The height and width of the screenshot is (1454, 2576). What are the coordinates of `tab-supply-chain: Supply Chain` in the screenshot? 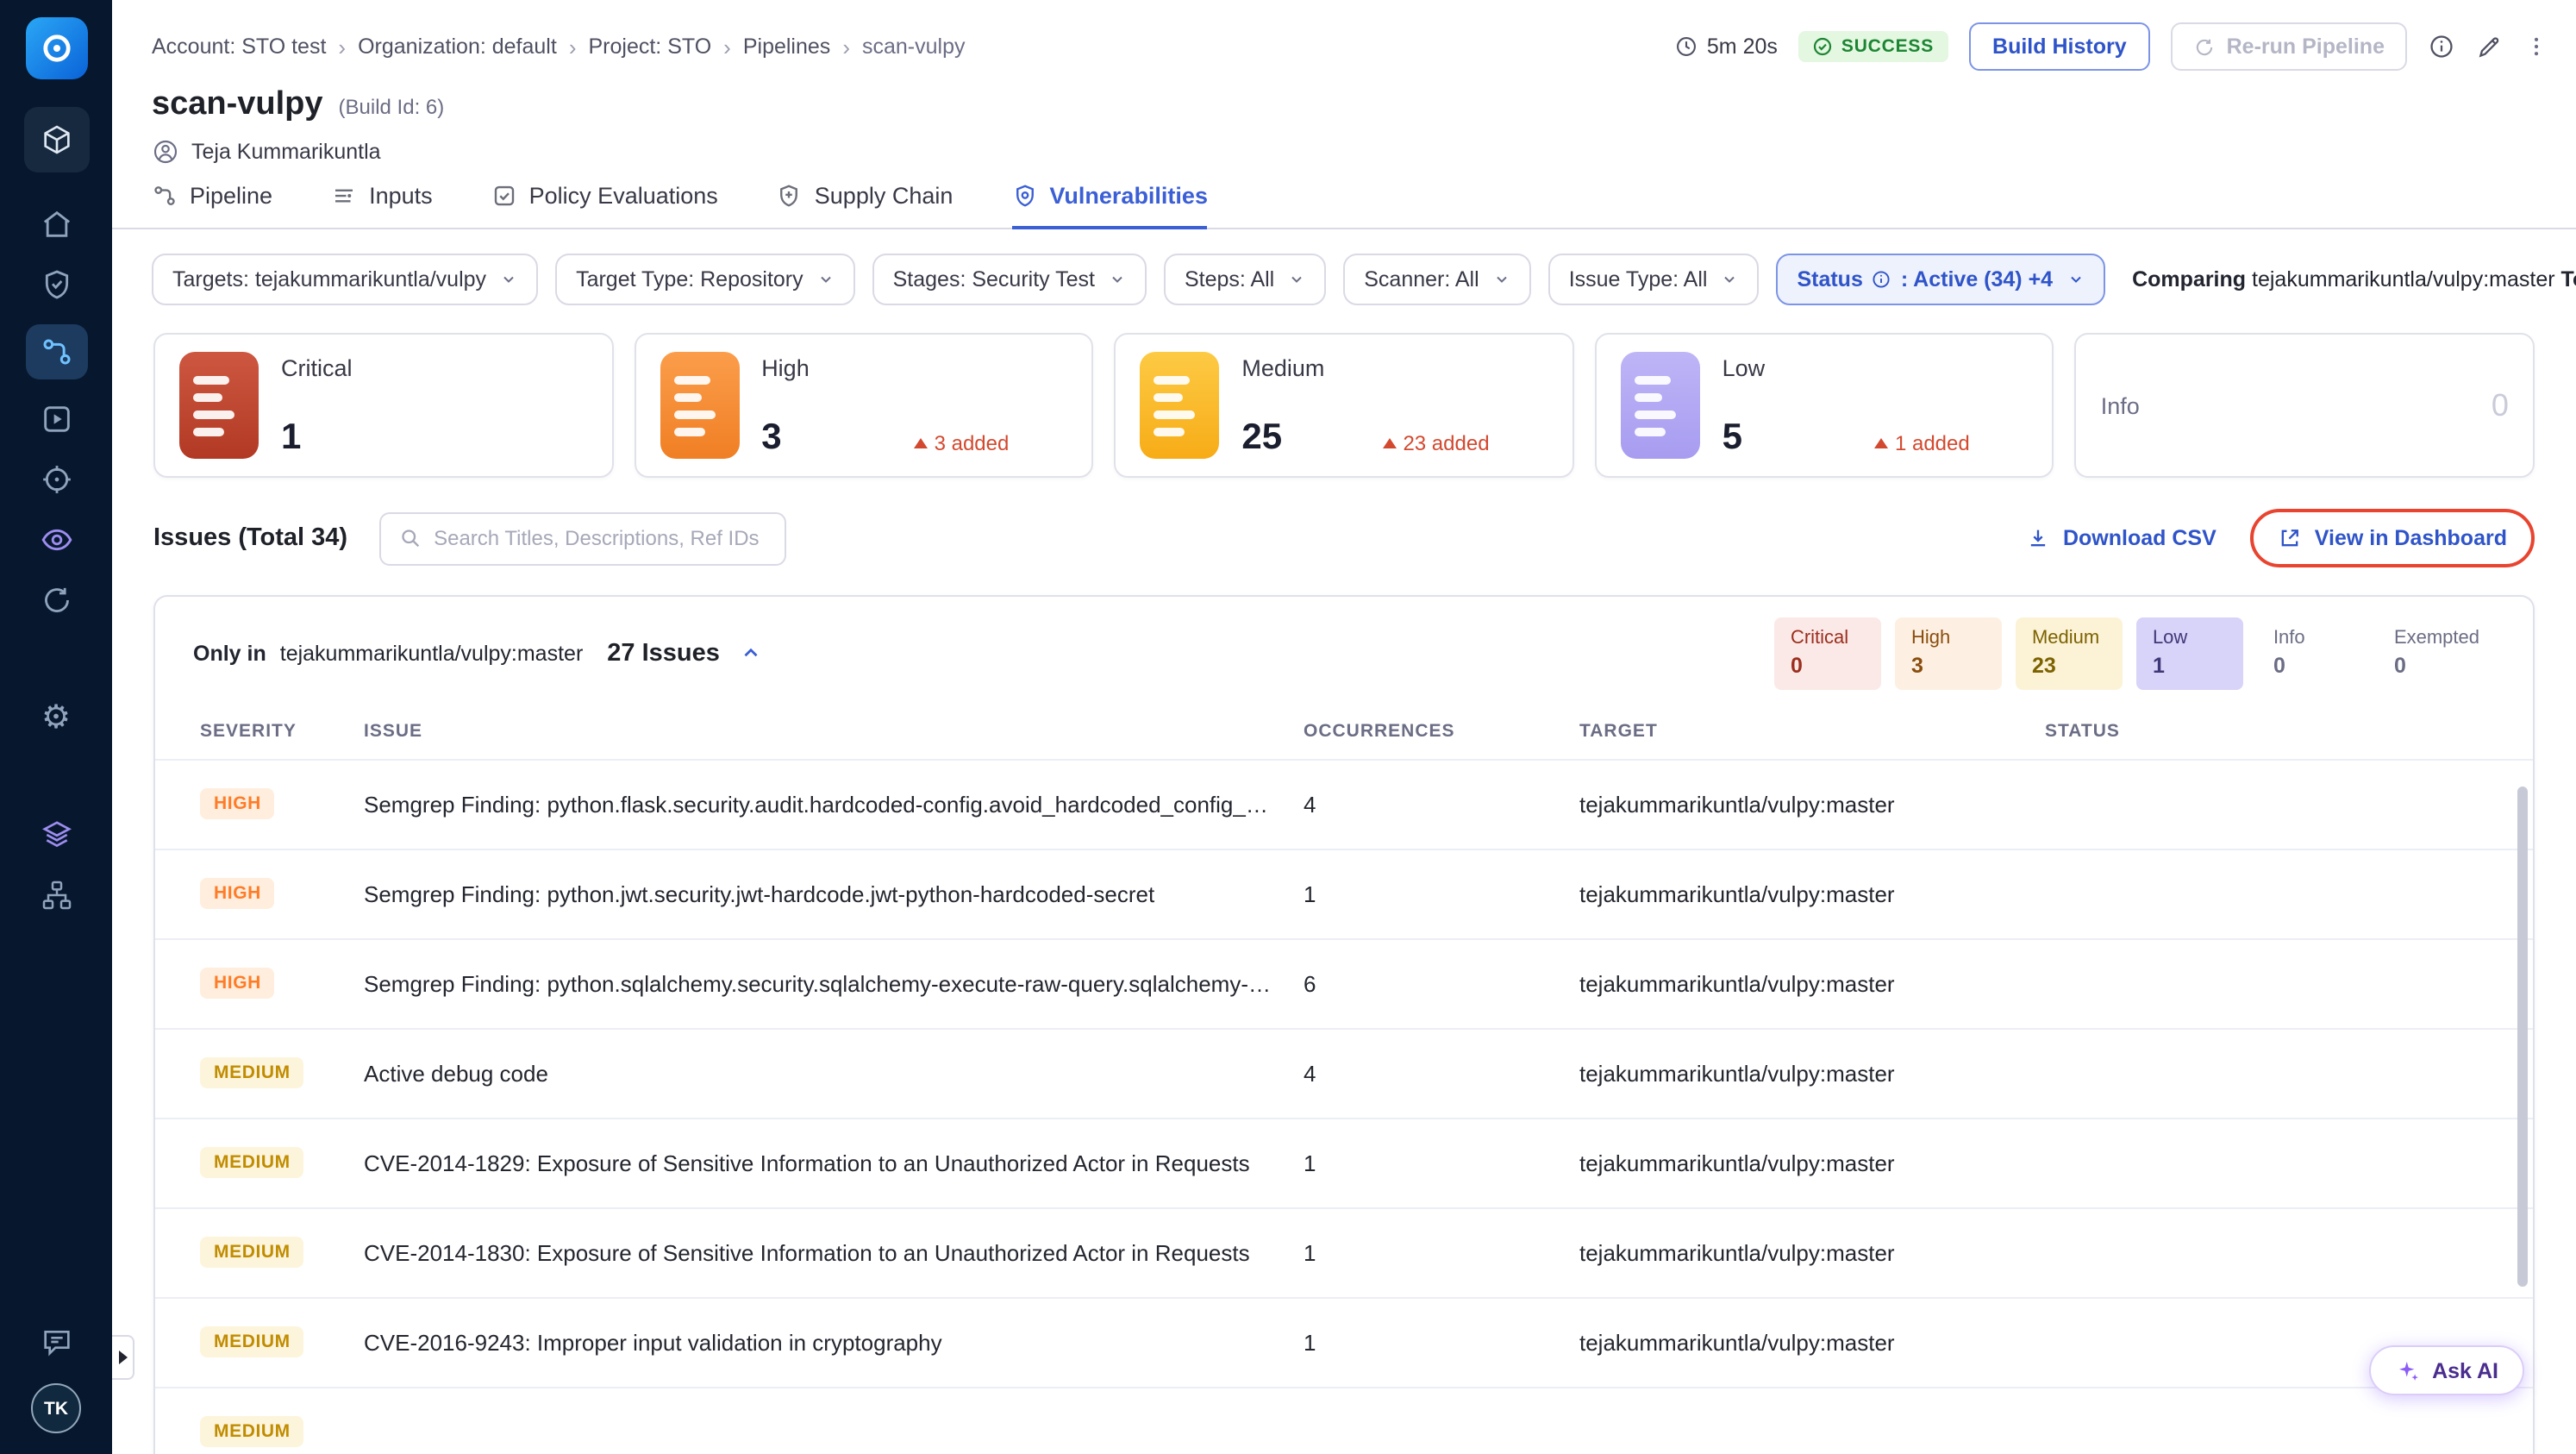 It's located at (865, 206).